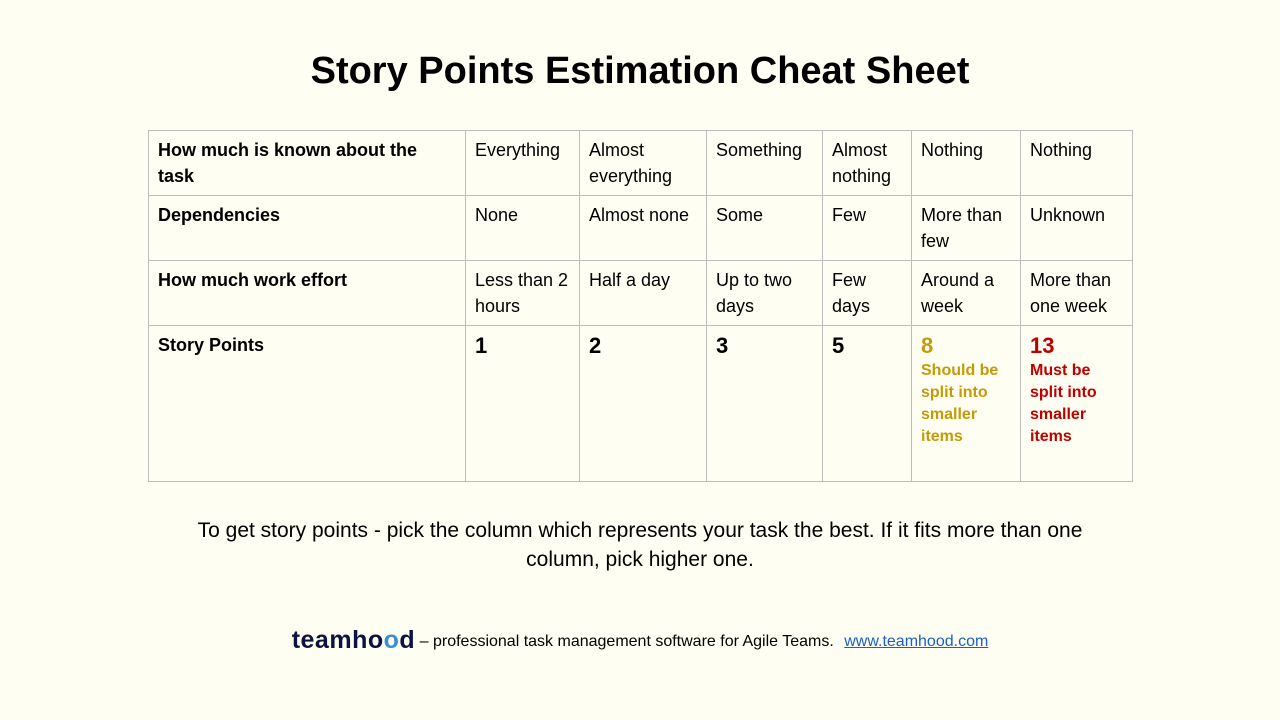 Image resolution: width=1280 pixels, height=720 pixels. I want to click on table-cell: Almost none, so click(643, 228).